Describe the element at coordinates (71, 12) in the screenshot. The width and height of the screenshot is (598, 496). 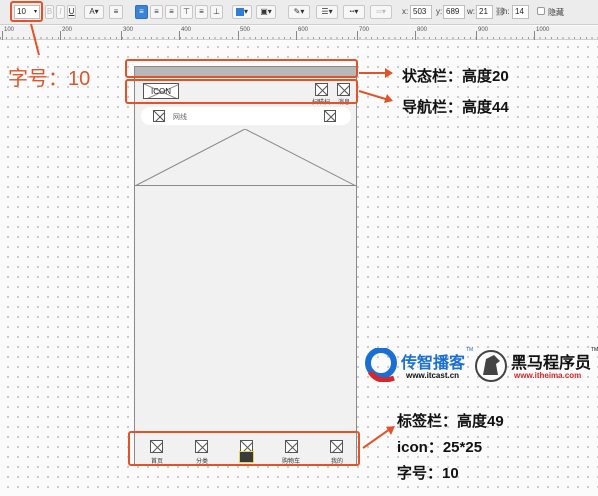
I see `underline-button: U` at that location.